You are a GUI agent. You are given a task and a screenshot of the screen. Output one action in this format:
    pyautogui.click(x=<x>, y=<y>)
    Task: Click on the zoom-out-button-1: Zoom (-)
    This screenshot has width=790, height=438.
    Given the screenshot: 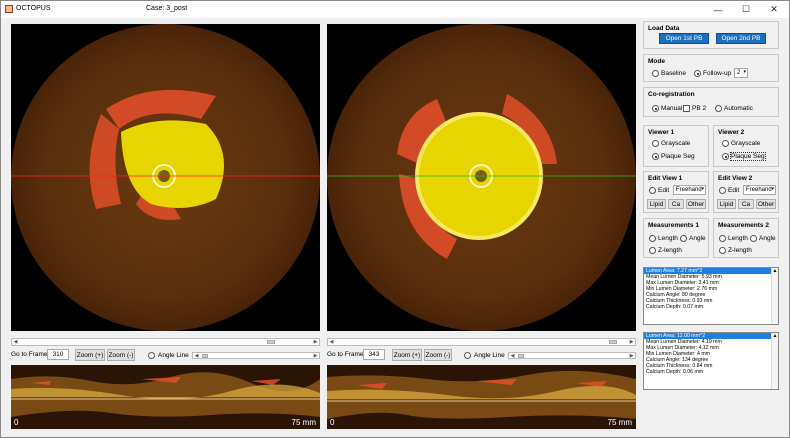 What is the action you would take?
    pyautogui.click(x=121, y=355)
    